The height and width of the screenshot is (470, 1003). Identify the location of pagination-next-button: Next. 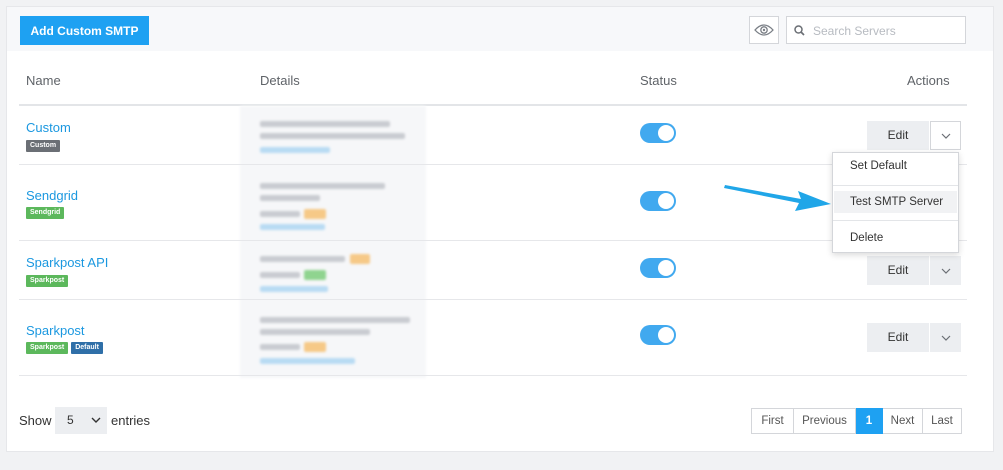
(903, 421).